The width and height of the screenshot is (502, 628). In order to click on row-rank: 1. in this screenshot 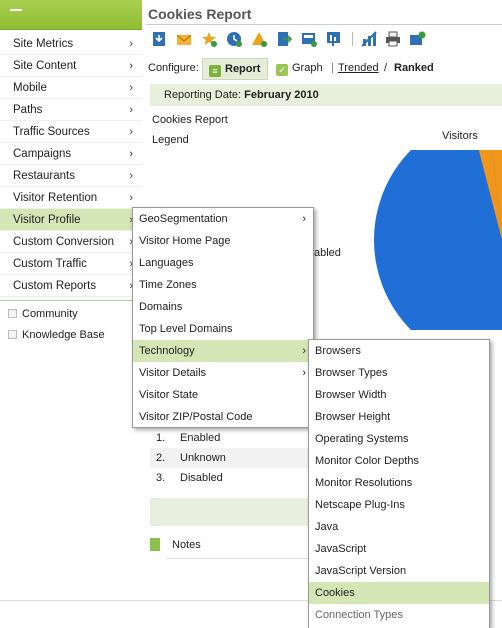, I will do `click(161, 438)`.